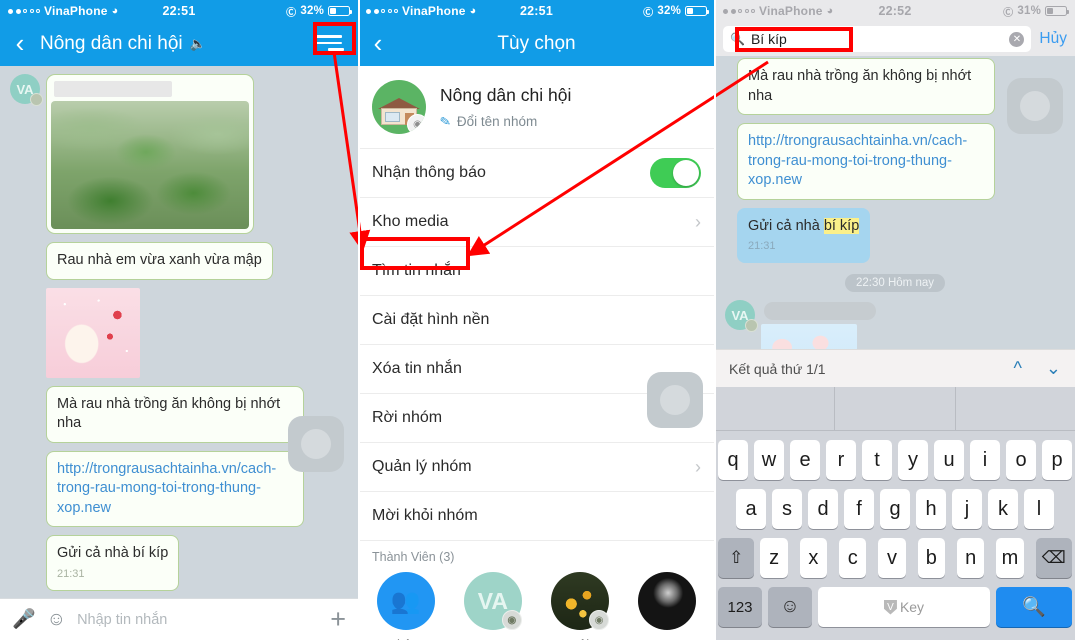 The height and width of the screenshot is (640, 1075). I want to click on hamburger-menu-icon, so click(330, 43).